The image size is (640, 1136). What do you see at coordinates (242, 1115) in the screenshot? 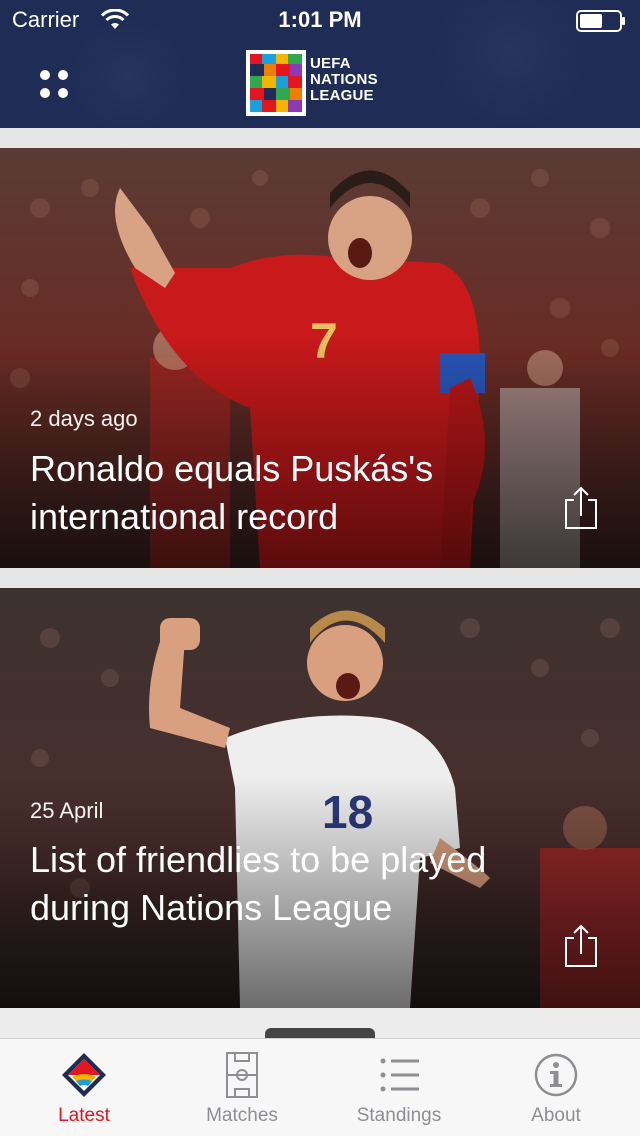
I see `tab-label: Matches` at bounding box center [242, 1115].